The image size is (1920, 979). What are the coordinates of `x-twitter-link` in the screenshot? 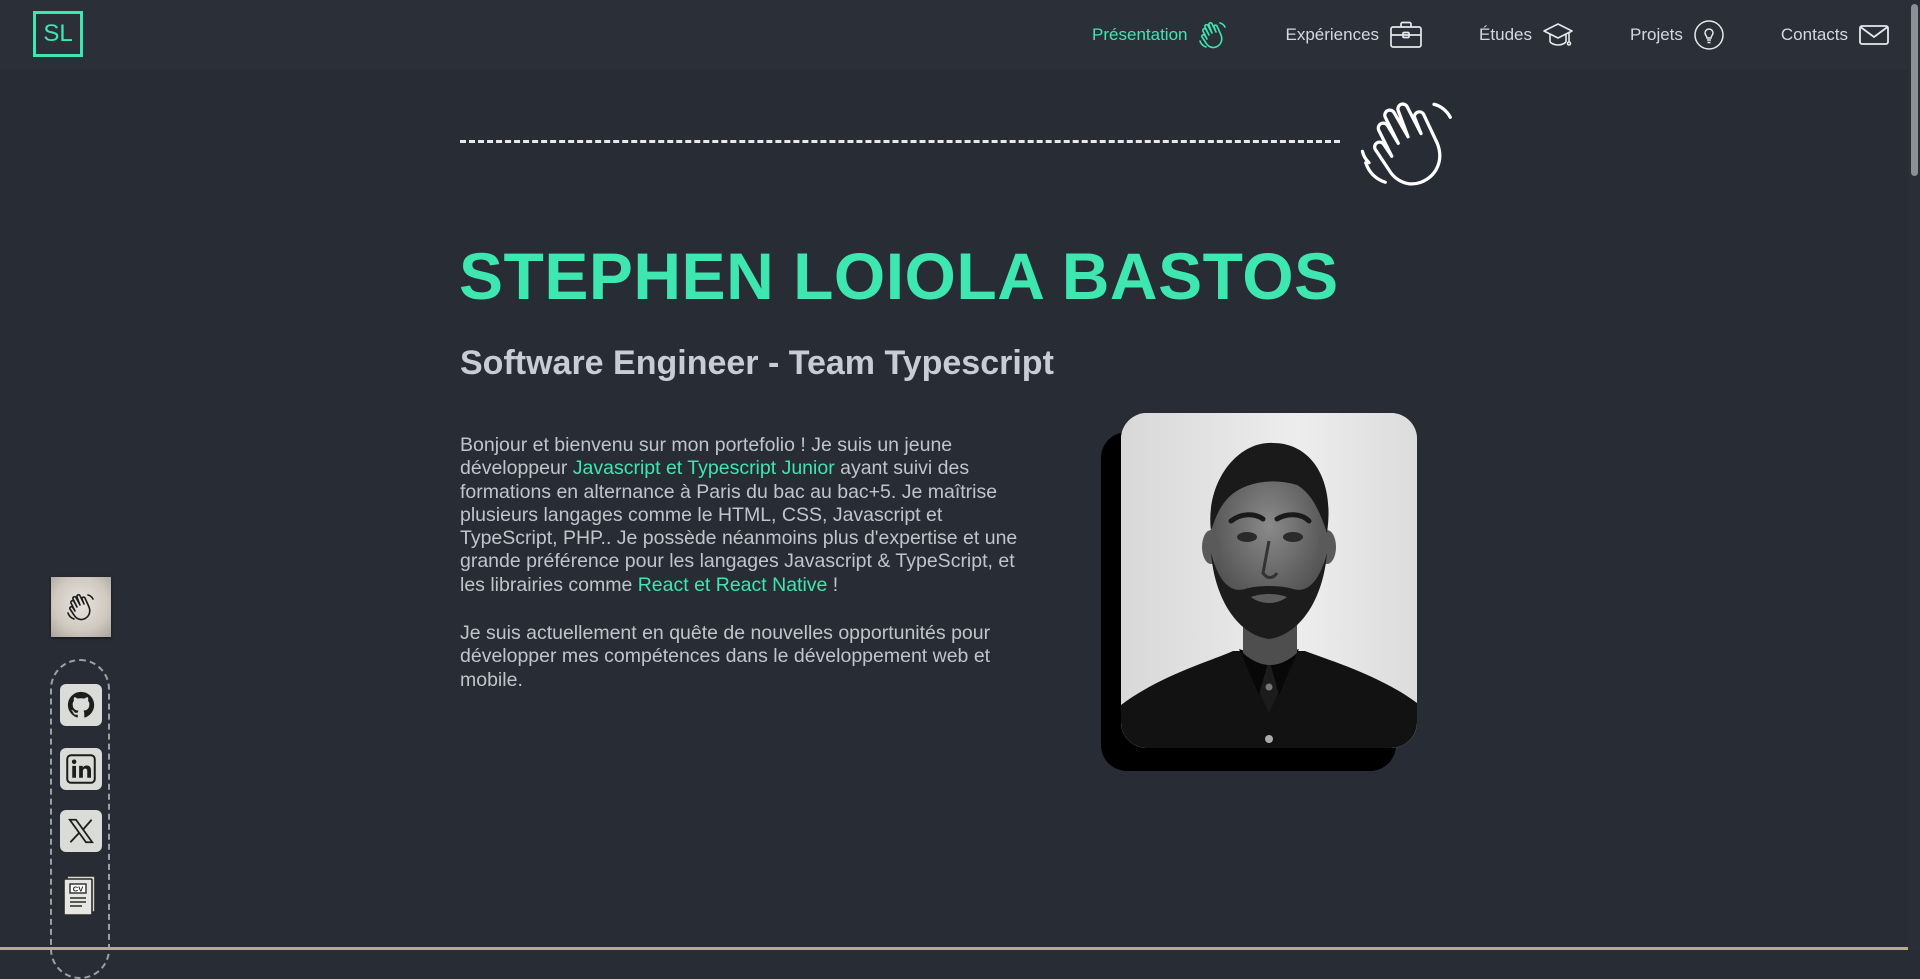 It's located at (81, 831).